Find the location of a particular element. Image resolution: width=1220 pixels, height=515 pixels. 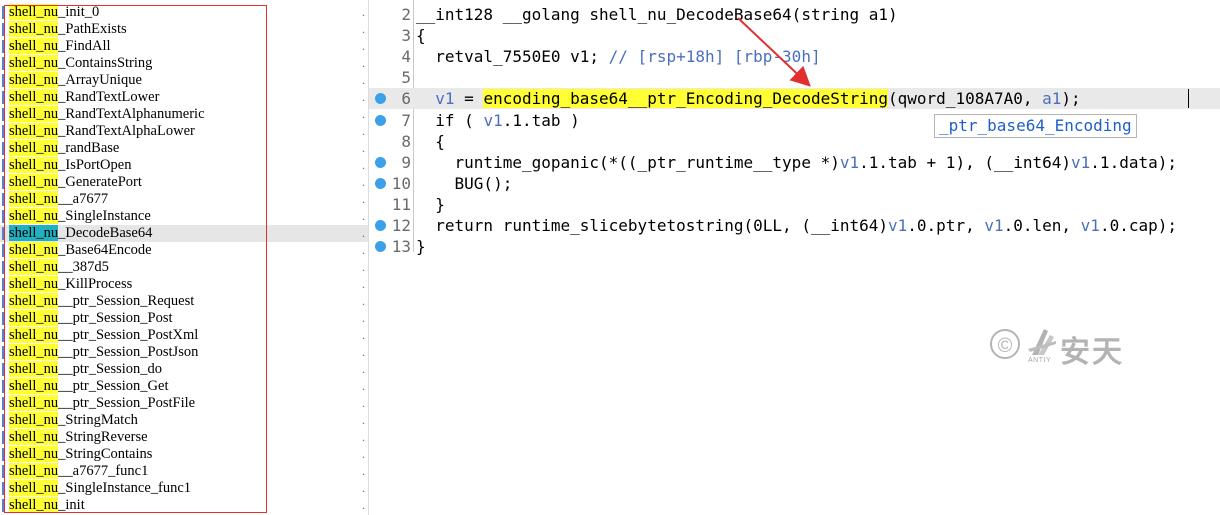

function-list-item: shell_nu_RandTextAlphanumeric. is located at coordinates (184, 114).